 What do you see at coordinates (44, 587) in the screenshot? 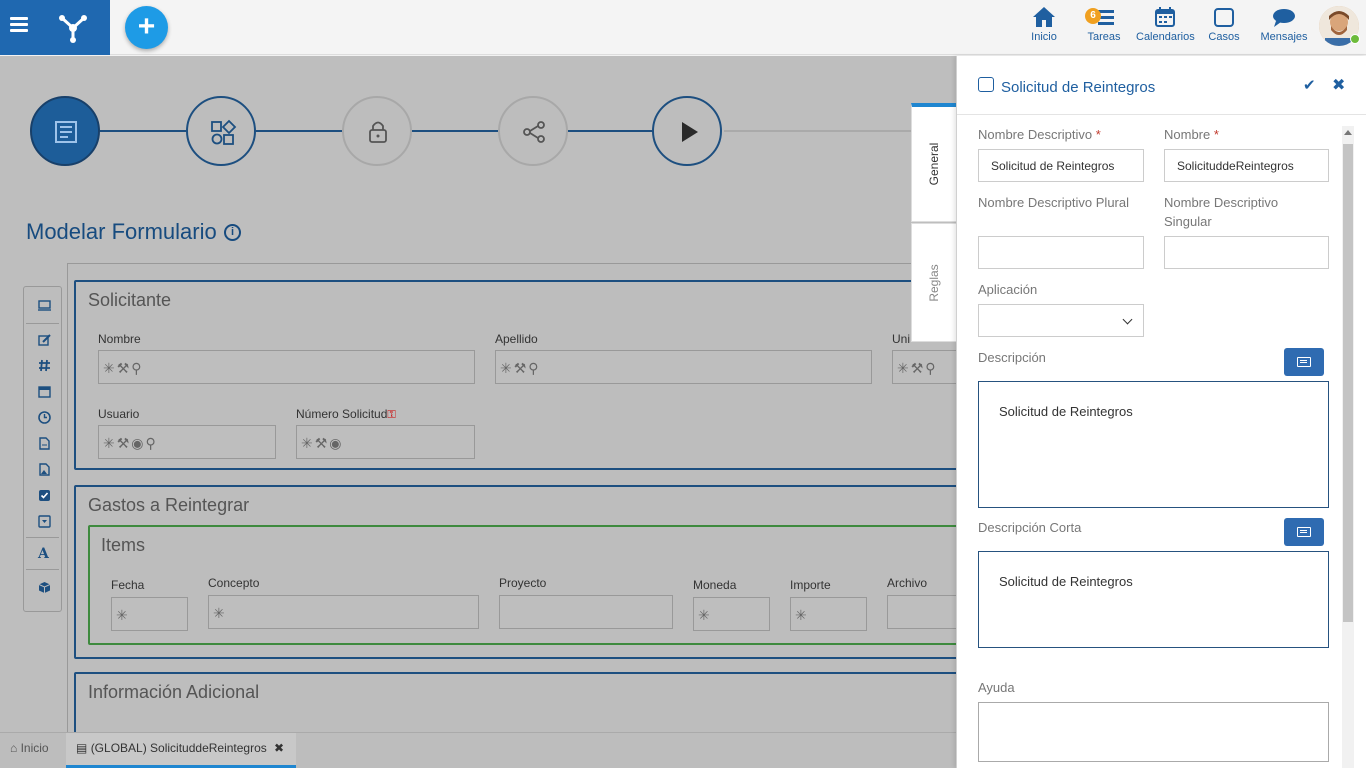
I see `cube-icon` at bounding box center [44, 587].